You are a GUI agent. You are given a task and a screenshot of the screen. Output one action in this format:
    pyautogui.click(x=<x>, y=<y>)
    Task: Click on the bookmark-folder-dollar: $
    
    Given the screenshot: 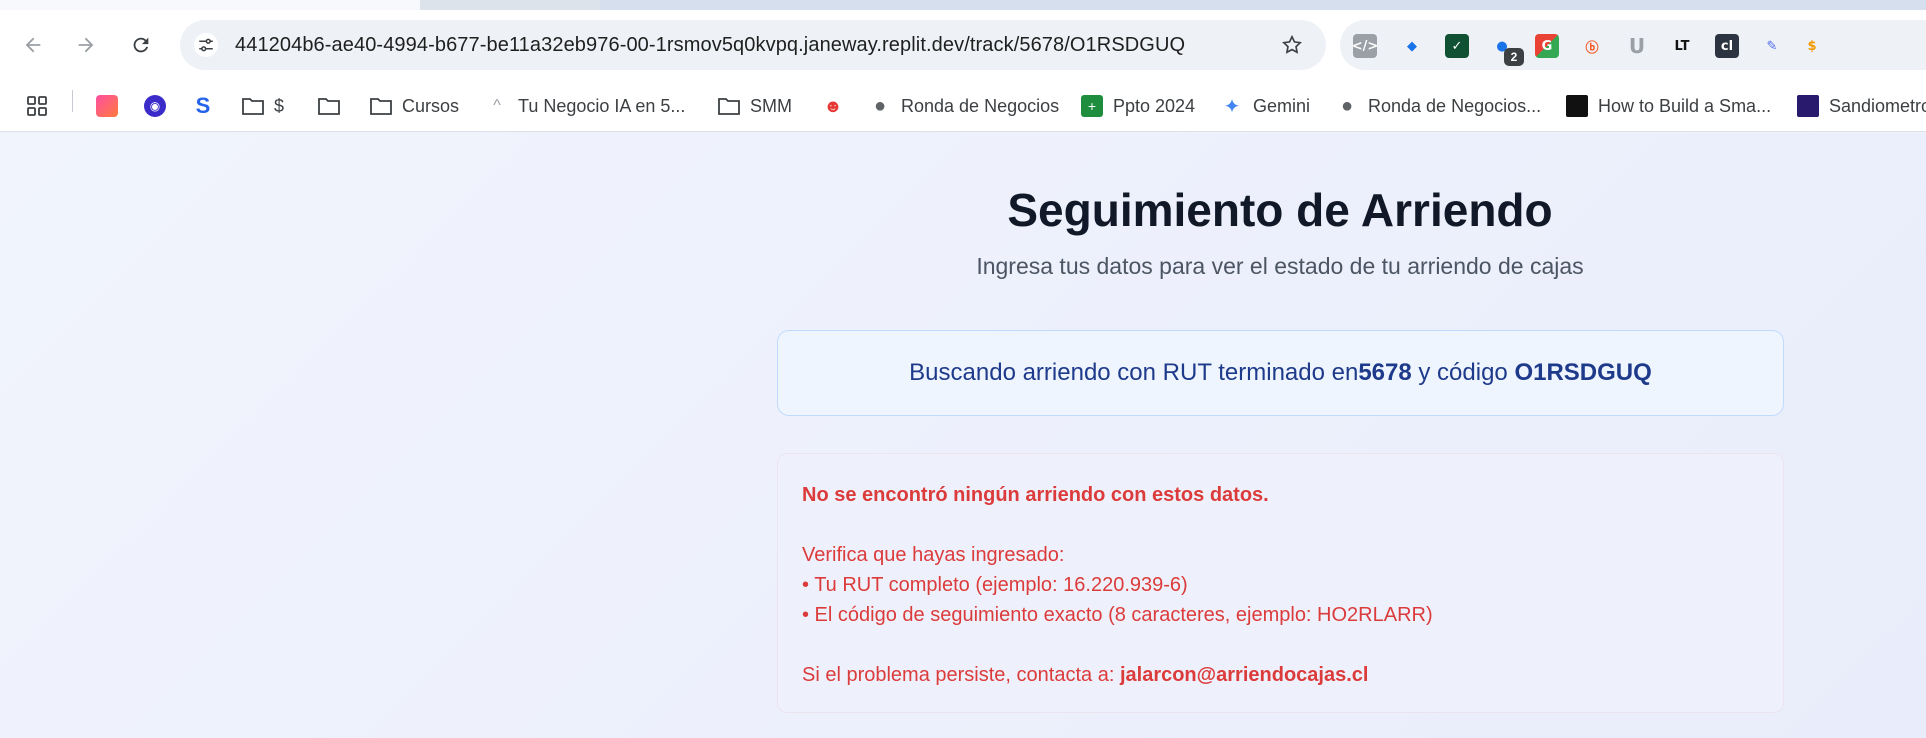 What is the action you would take?
    pyautogui.click(x=263, y=106)
    